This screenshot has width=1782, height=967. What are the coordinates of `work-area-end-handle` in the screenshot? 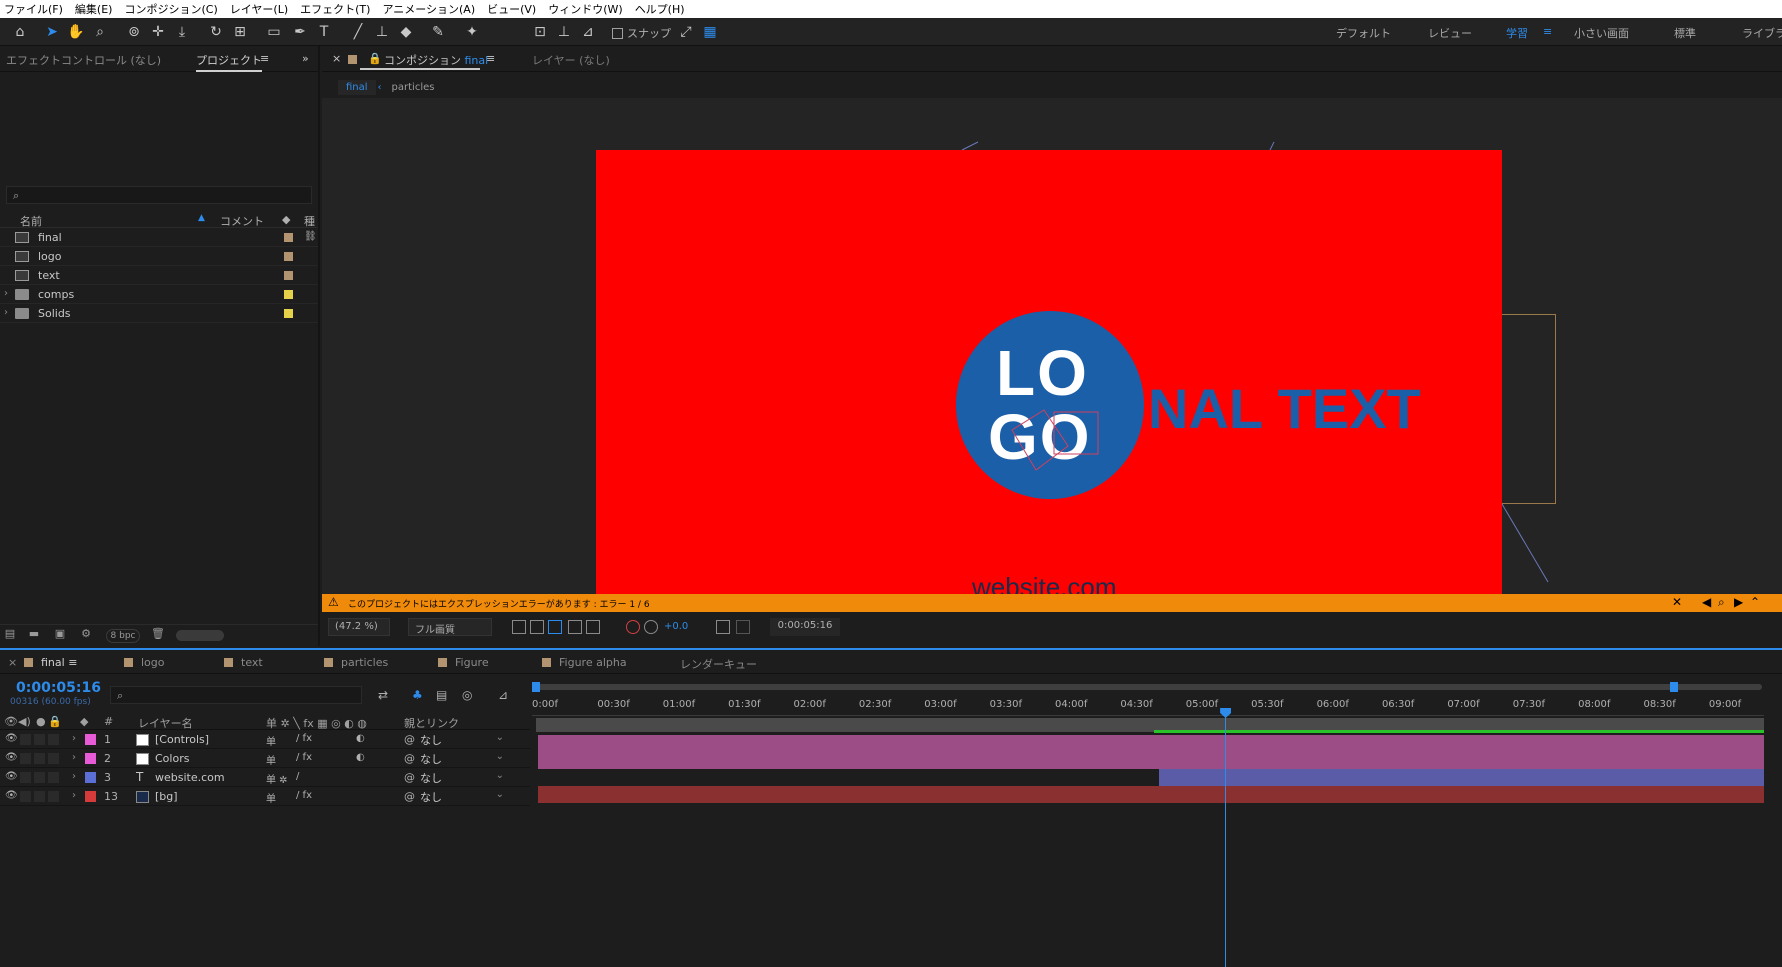 It's located at (1674, 687).